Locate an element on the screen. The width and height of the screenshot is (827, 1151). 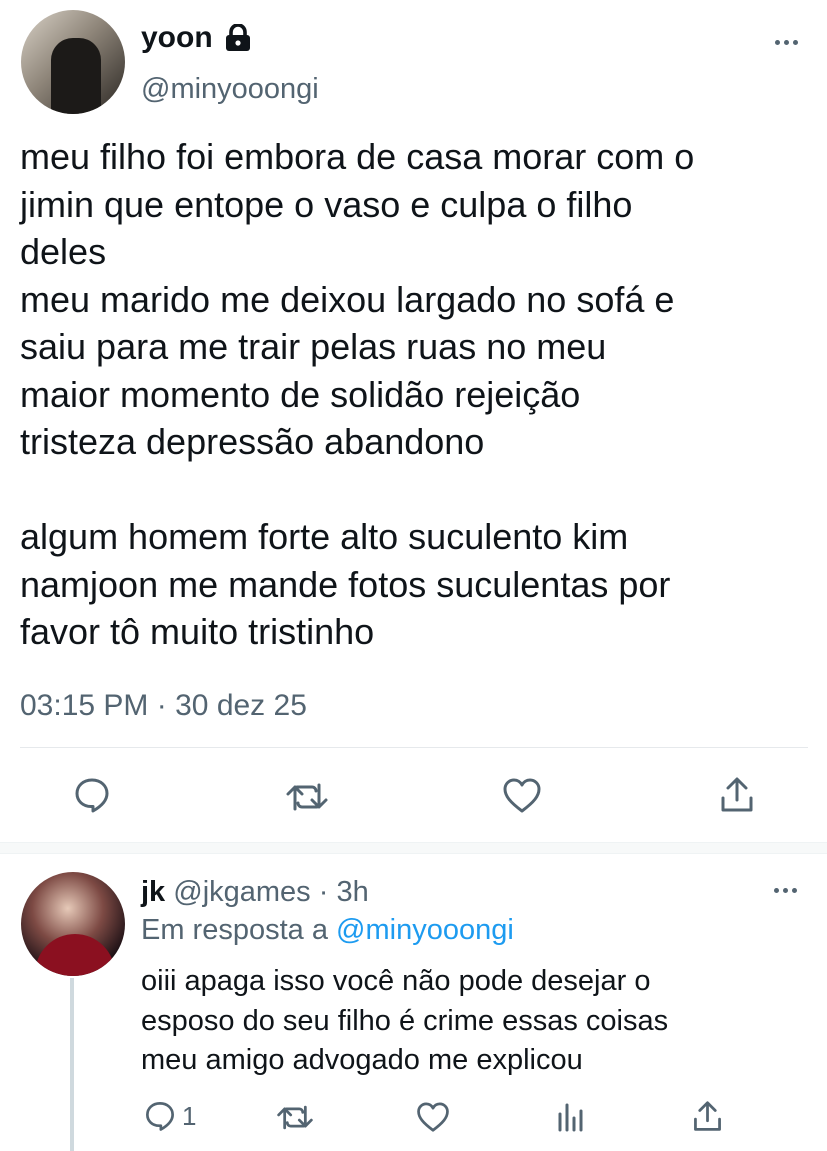
section-separator is located at coordinates (413, 848).